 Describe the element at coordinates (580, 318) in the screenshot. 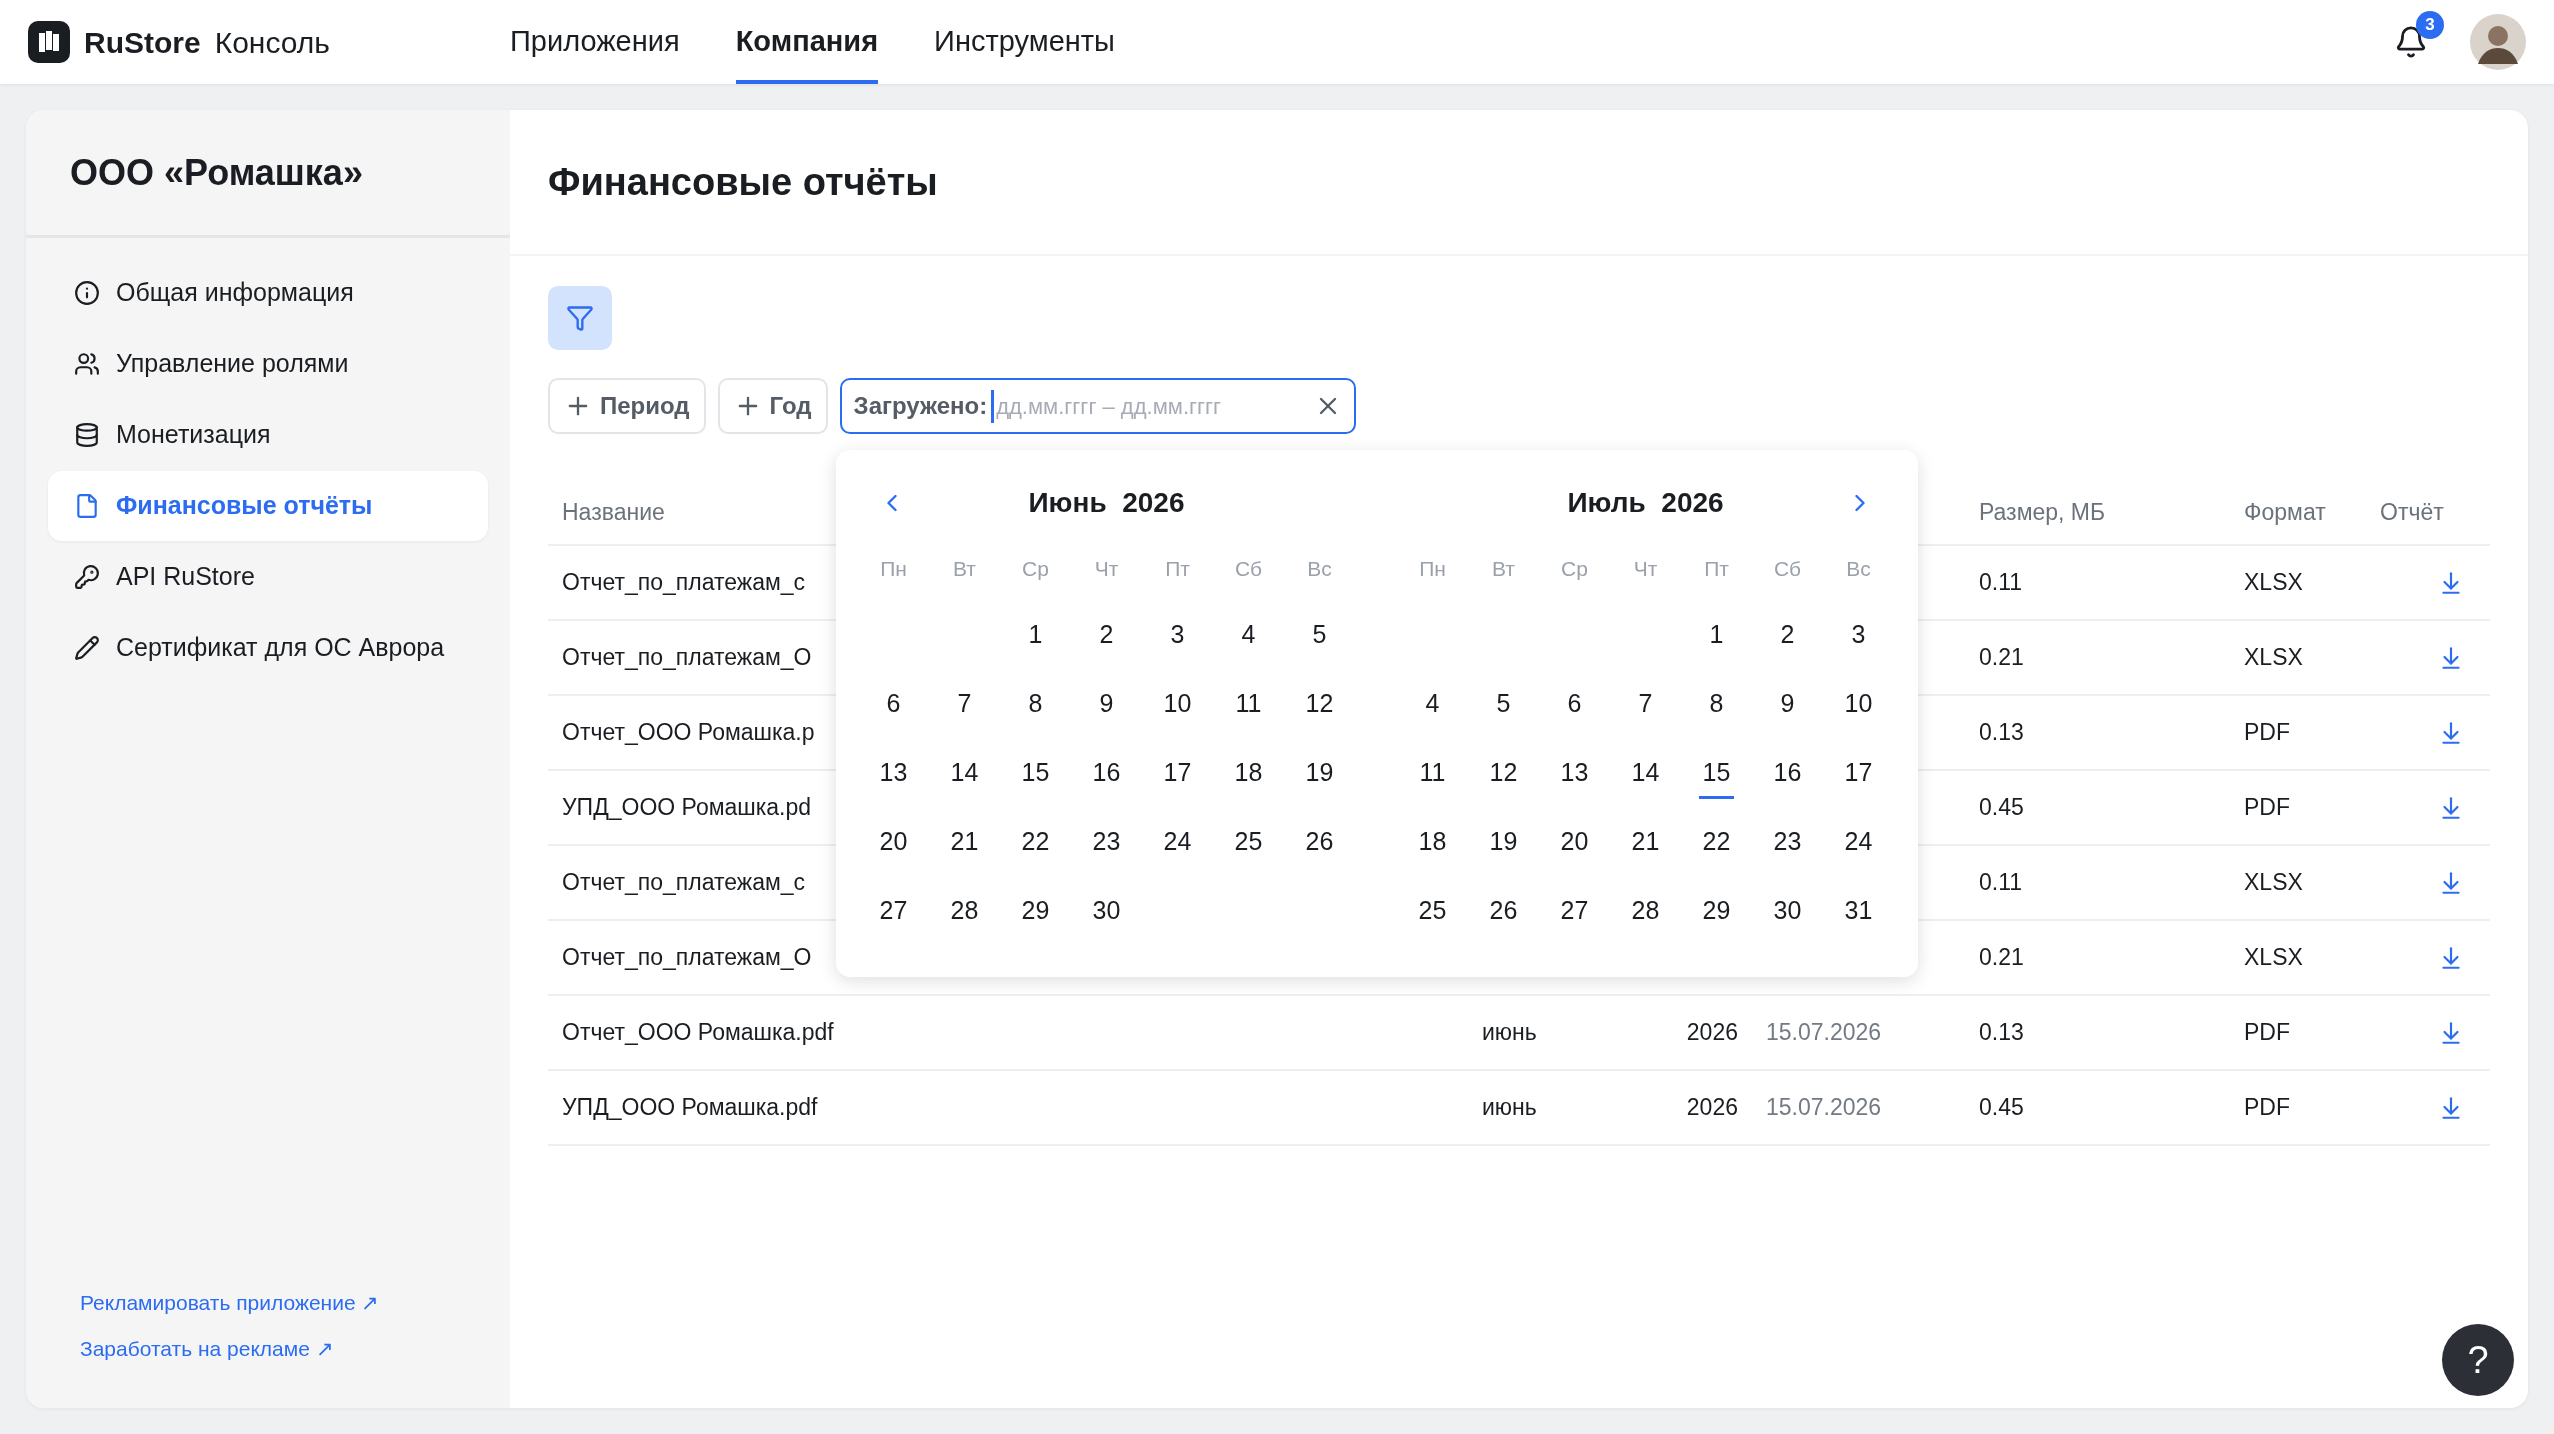

I see `filter-button` at that location.